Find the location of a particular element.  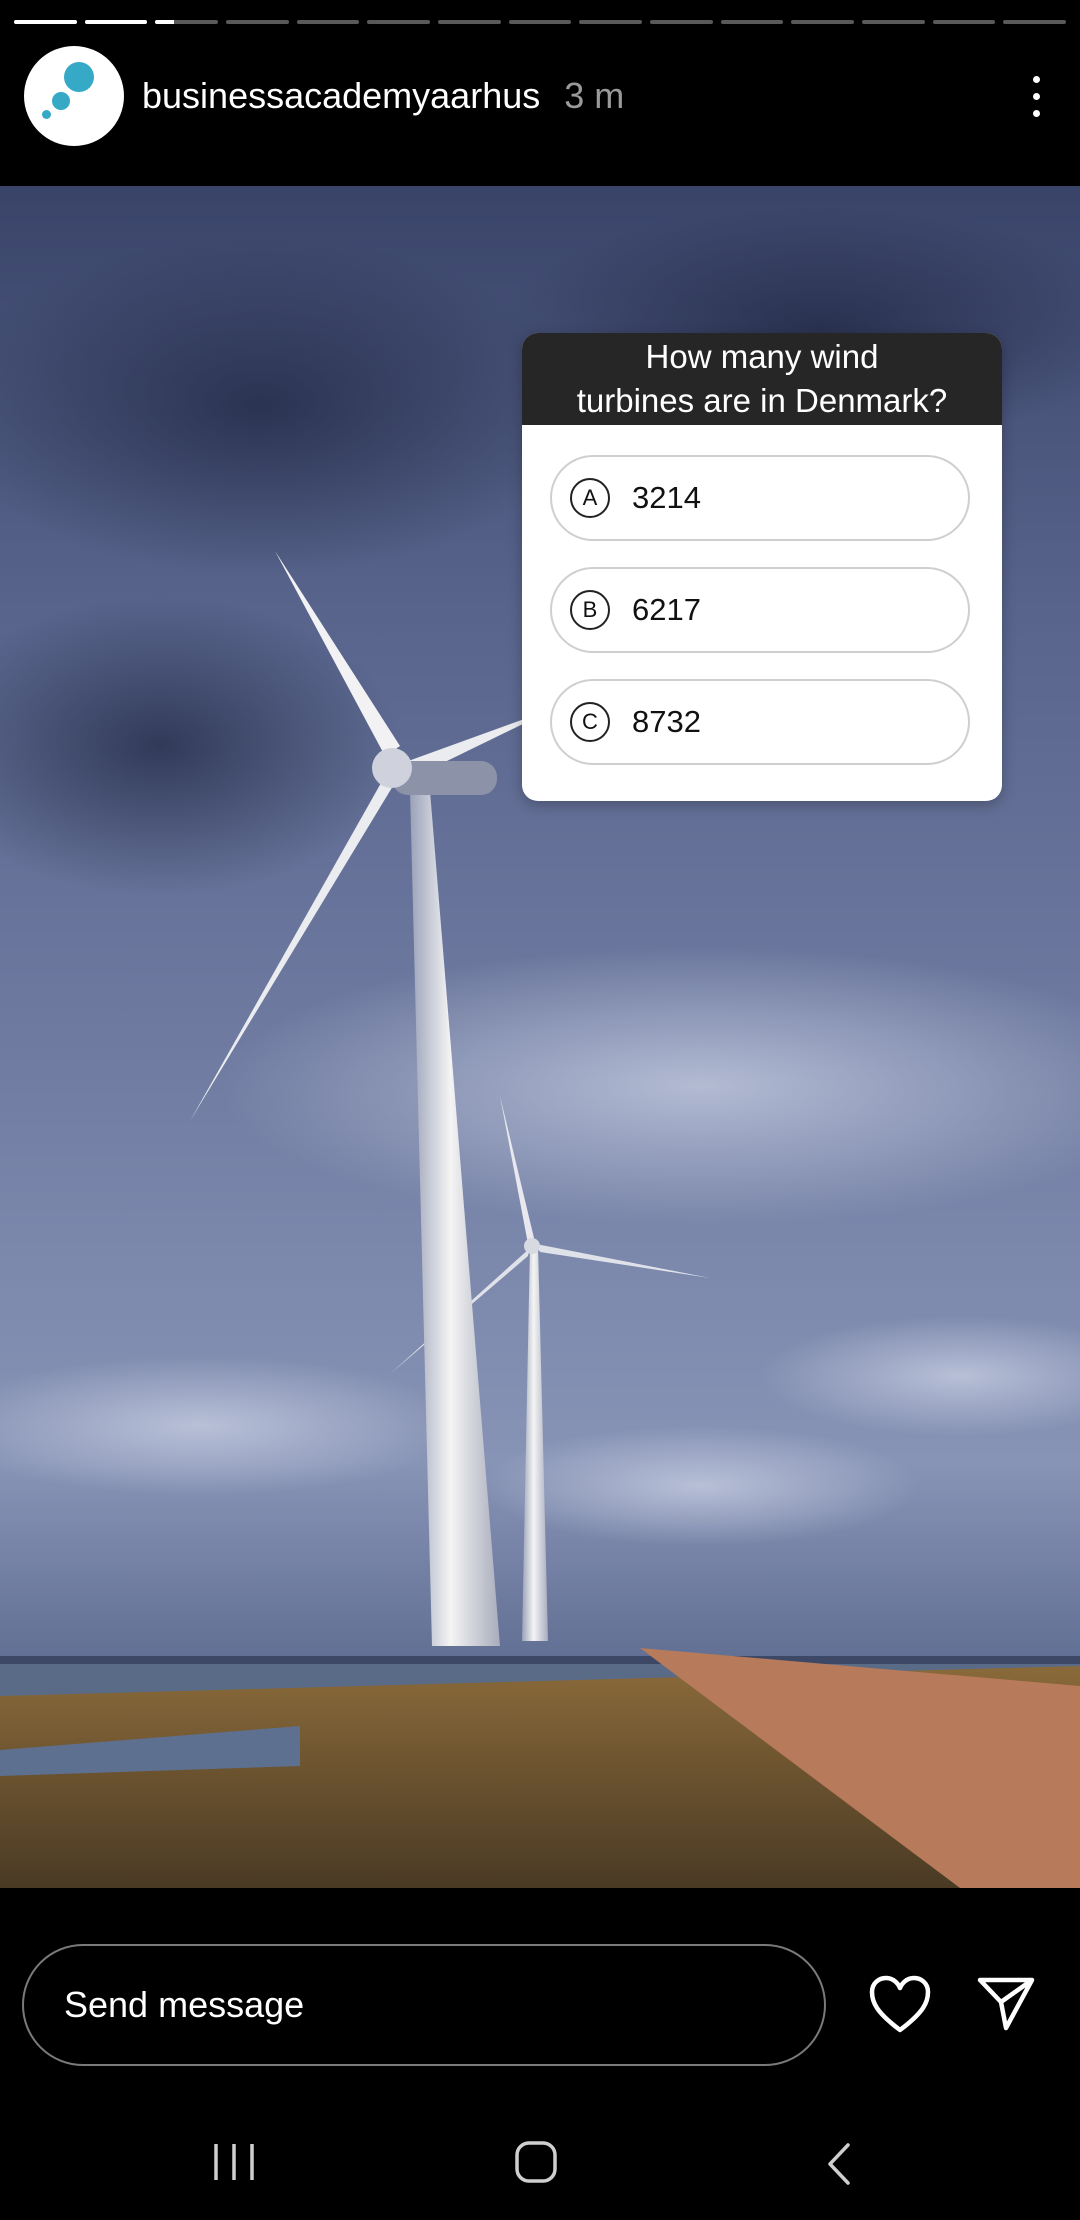

message-placeholder: Send message is located at coordinates (184, 2004).